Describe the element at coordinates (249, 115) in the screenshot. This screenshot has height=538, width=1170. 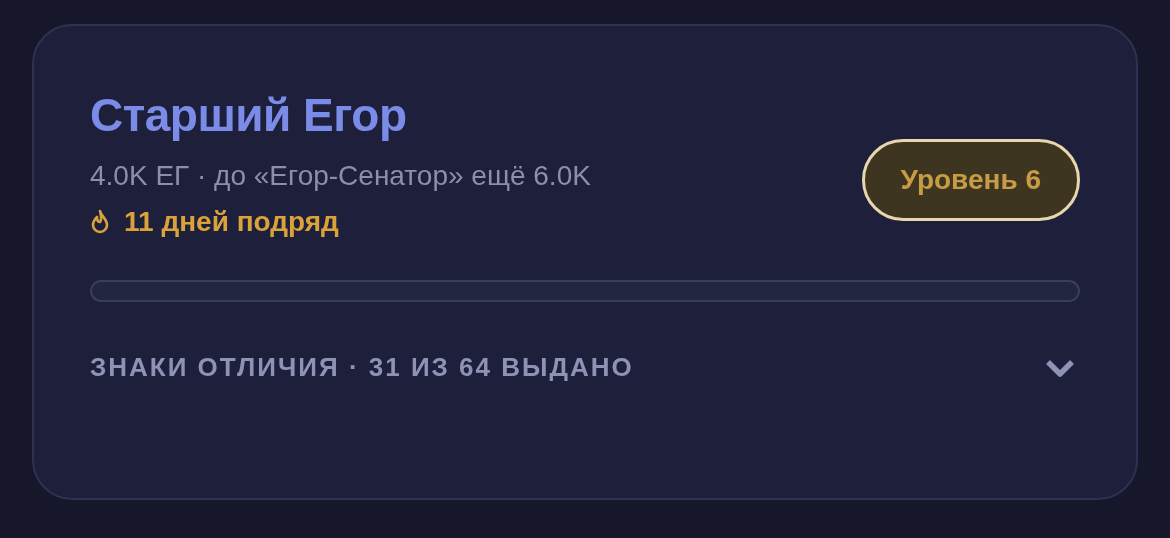
I see `rank-title: Старший Егор` at that location.